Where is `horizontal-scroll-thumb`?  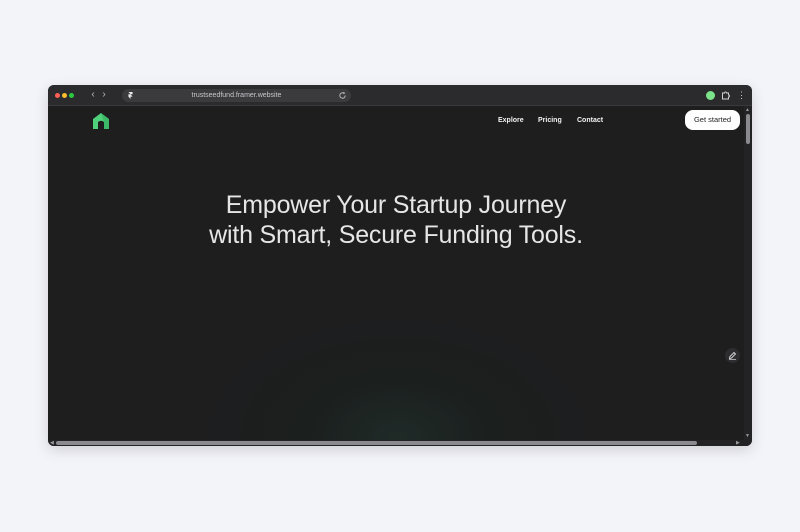 horizontal-scroll-thumb is located at coordinates (376, 443).